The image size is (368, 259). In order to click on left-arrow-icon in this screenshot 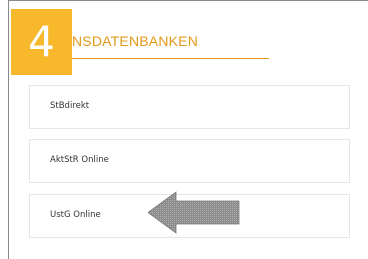, I will do `click(193, 212)`.